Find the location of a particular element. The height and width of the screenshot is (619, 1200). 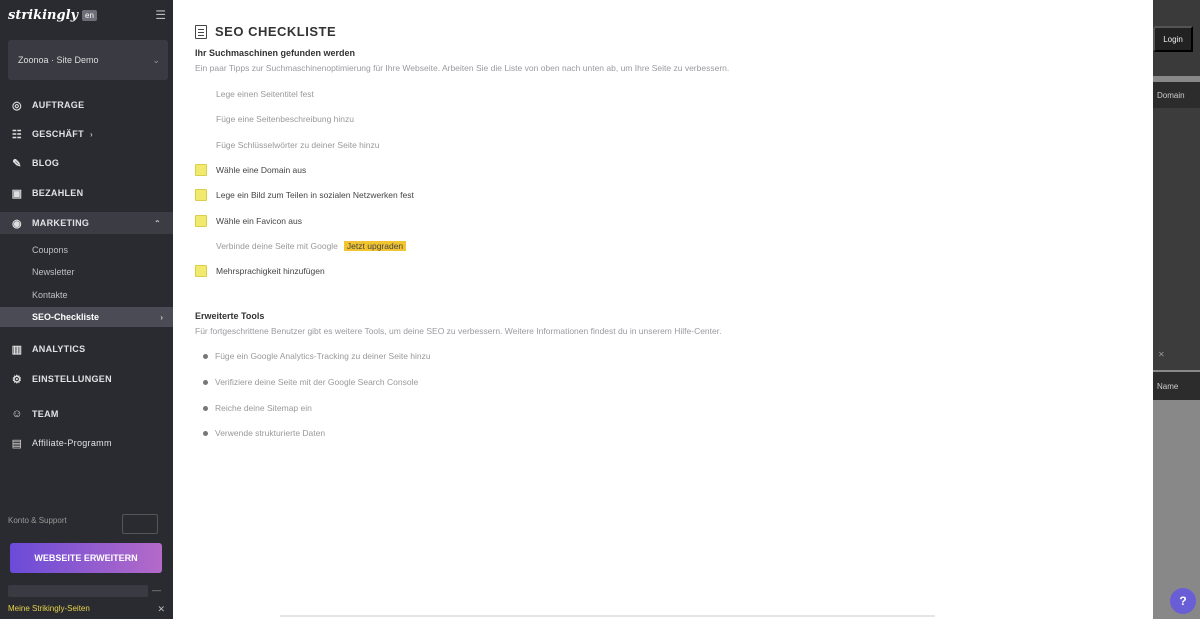

affiliate-icon: ▤ is located at coordinates (17, 443).